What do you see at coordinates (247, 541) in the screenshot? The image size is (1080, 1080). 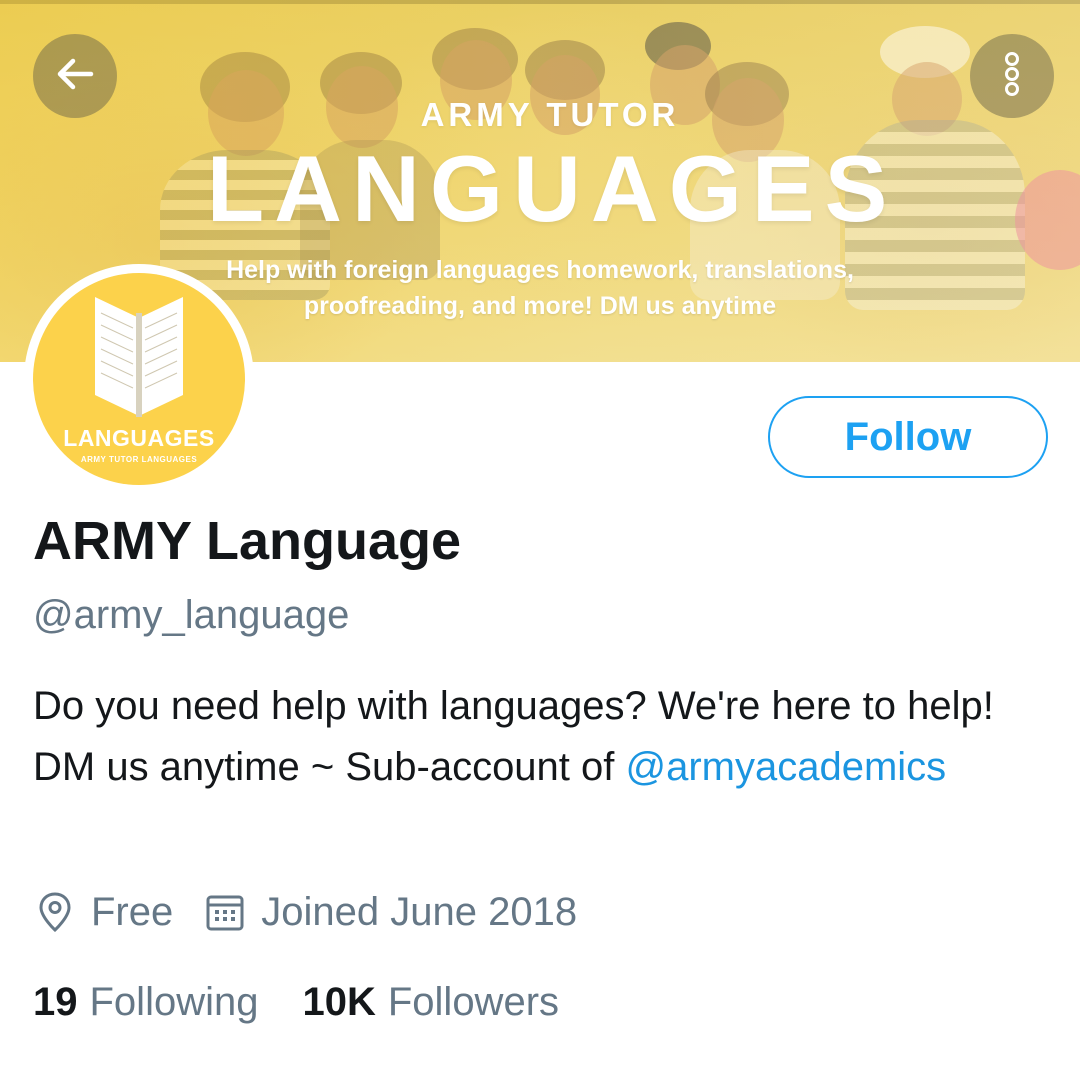 I see `display-name: ARMY Language` at bounding box center [247, 541].